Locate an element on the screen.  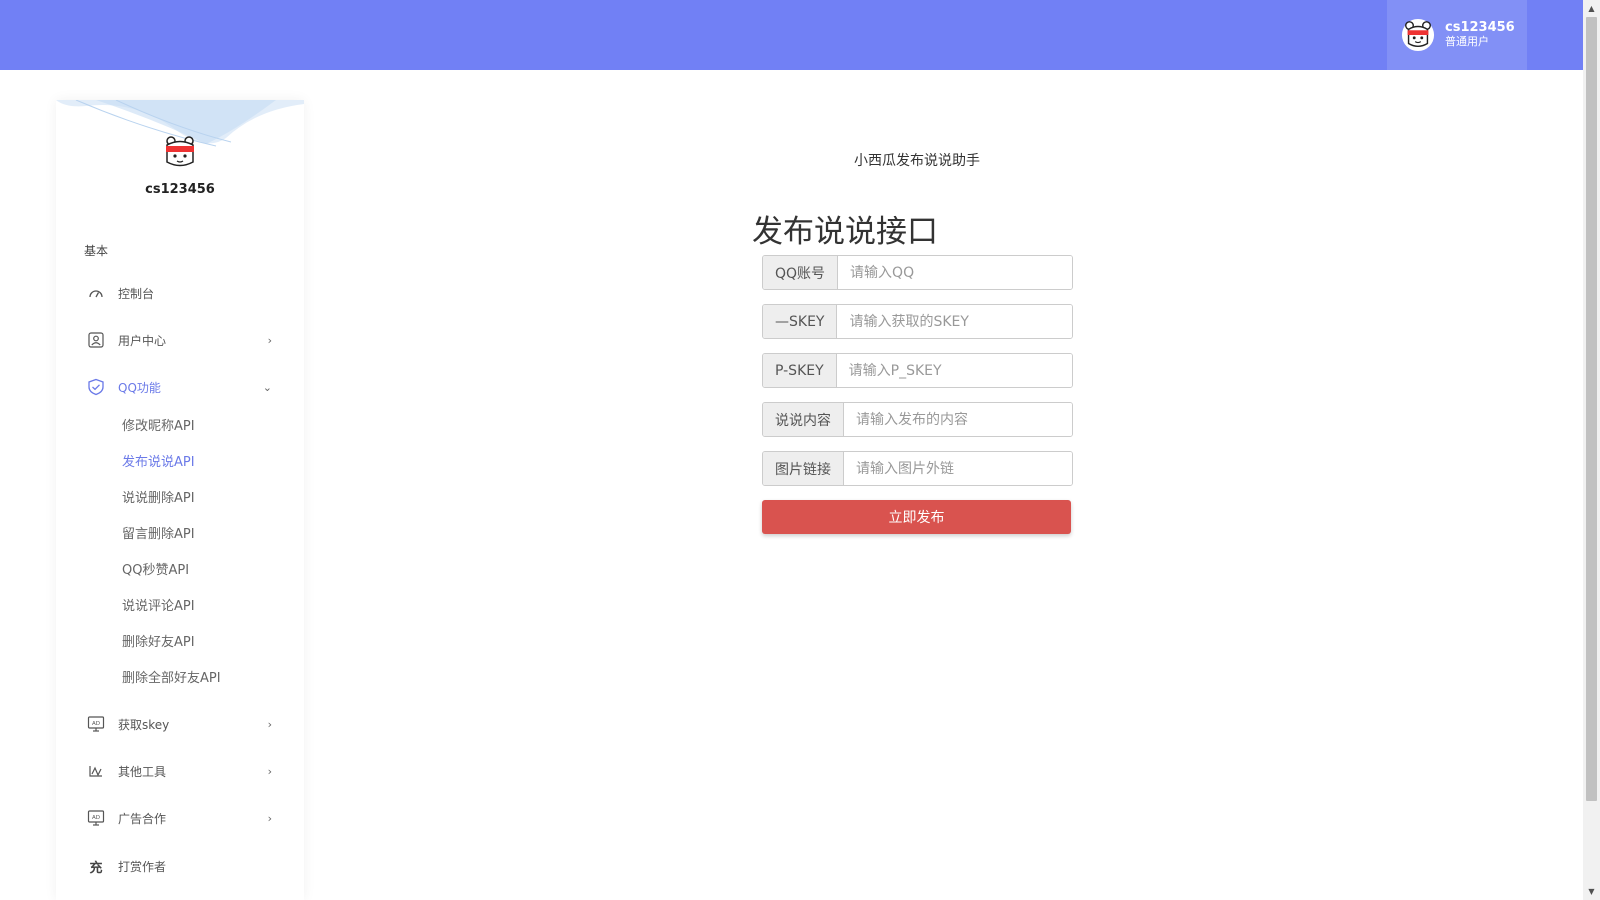
shield-icon is located at coordinates (96, 387).